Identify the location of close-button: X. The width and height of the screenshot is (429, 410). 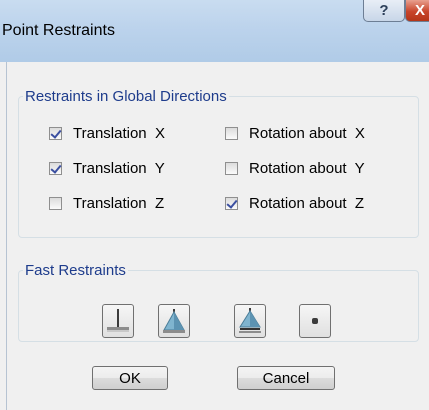
(417, 11).